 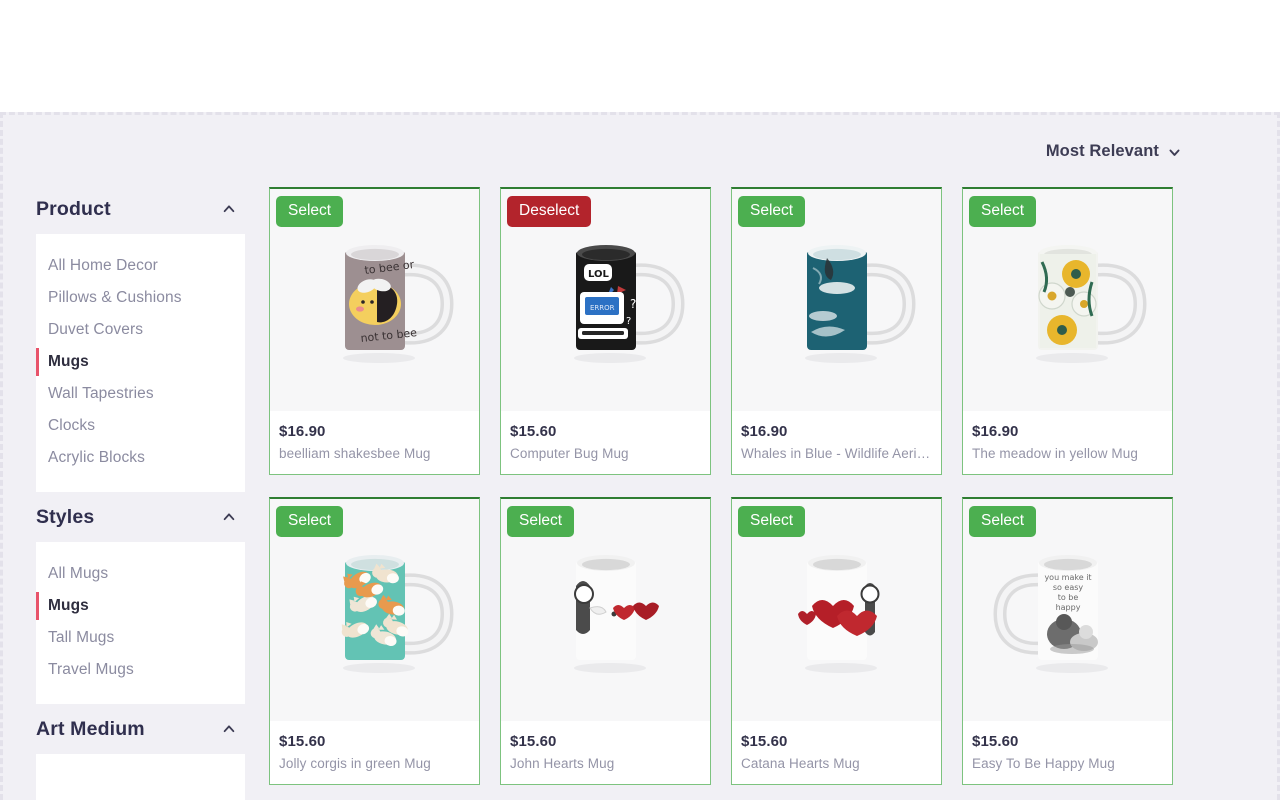 I want to click on facet-option-all-home-decor: All Home Decor, so click(x=140, y=266).